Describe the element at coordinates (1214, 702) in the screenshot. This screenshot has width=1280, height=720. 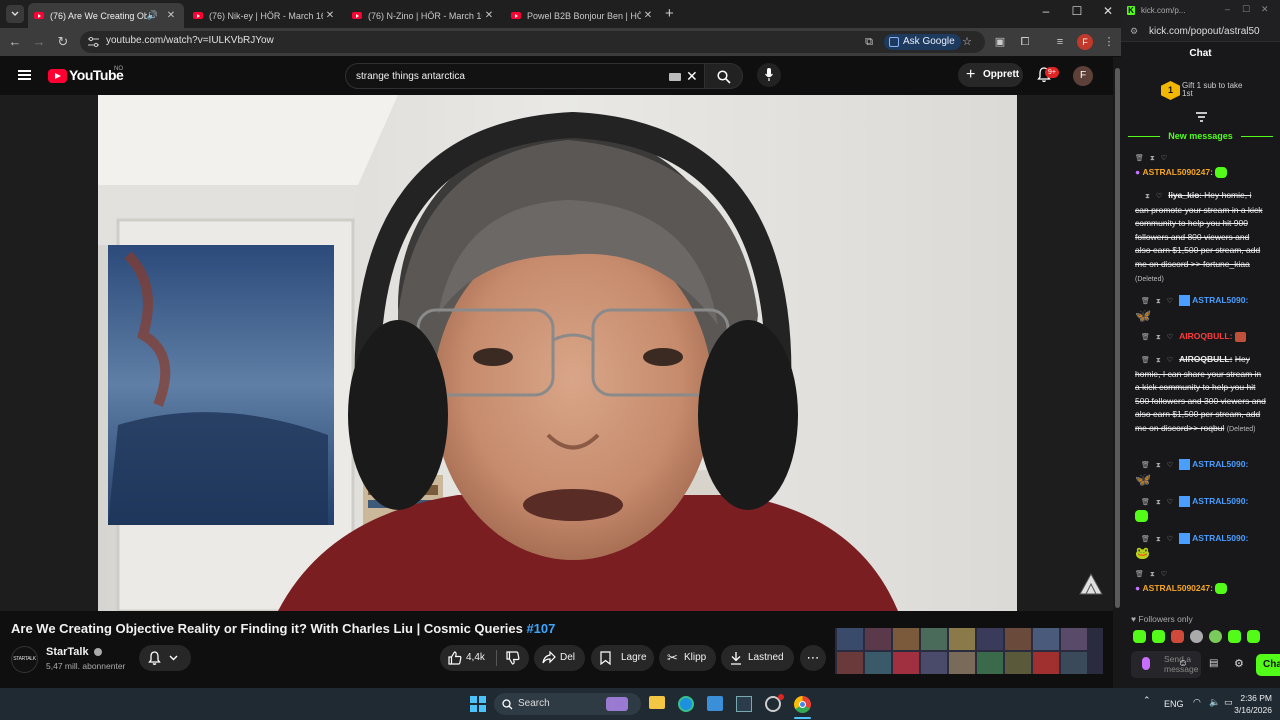
I see `volume-icon: 🔈` at that location.